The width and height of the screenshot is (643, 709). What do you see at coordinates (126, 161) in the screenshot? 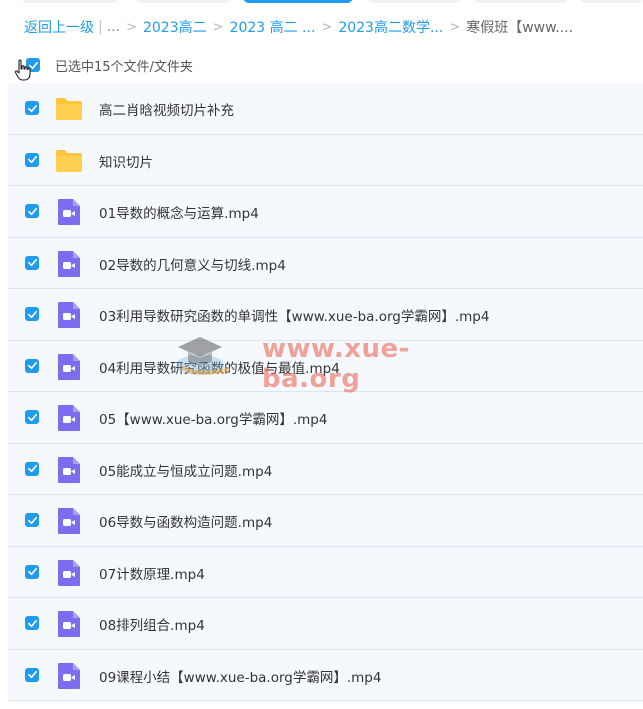
I see `file-name: 知识切片` at bounding box center [126, 161].